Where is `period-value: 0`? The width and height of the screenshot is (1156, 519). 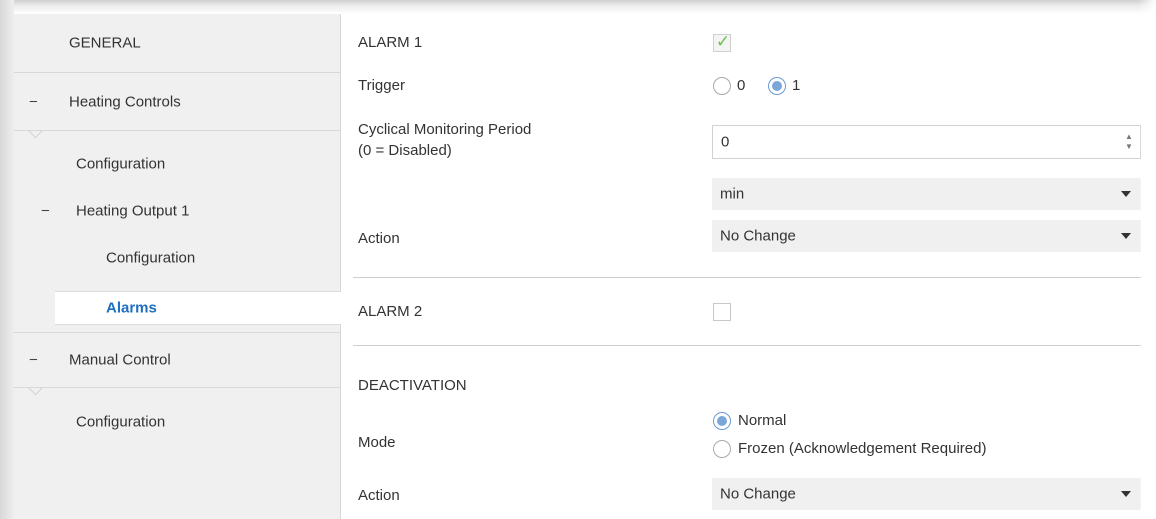
period-value: 0 is located at coordinates (725, 142).